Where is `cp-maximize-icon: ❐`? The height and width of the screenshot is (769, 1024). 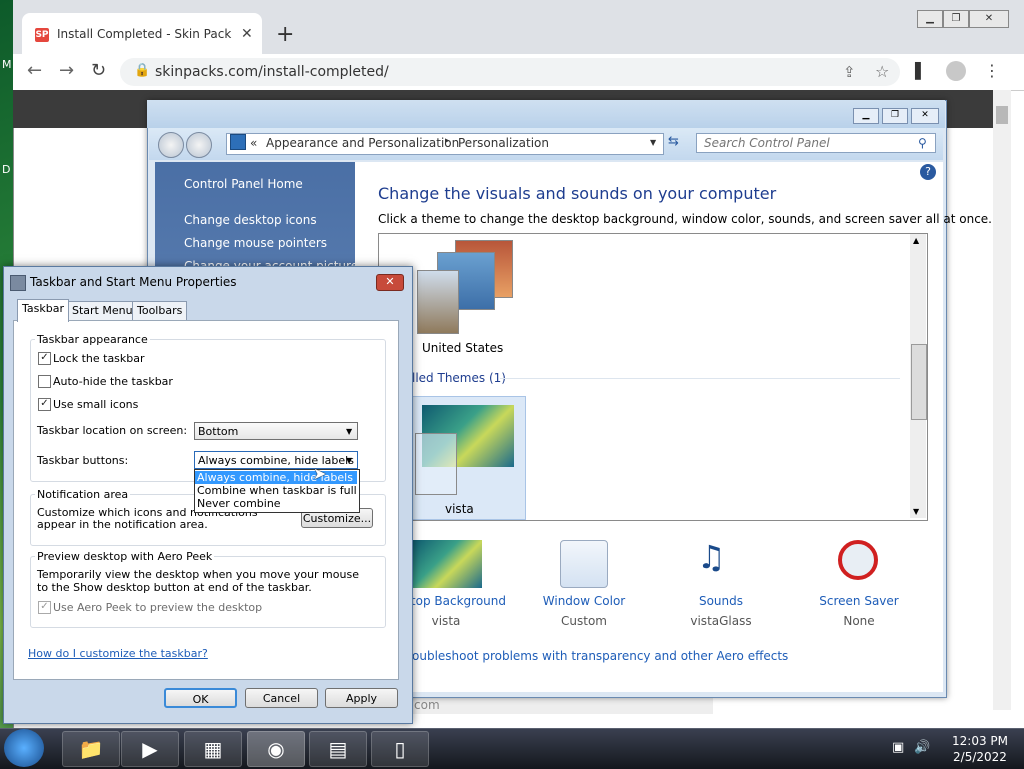 cp-maximize-icon: ❐ is located at coordinates (895, 116).